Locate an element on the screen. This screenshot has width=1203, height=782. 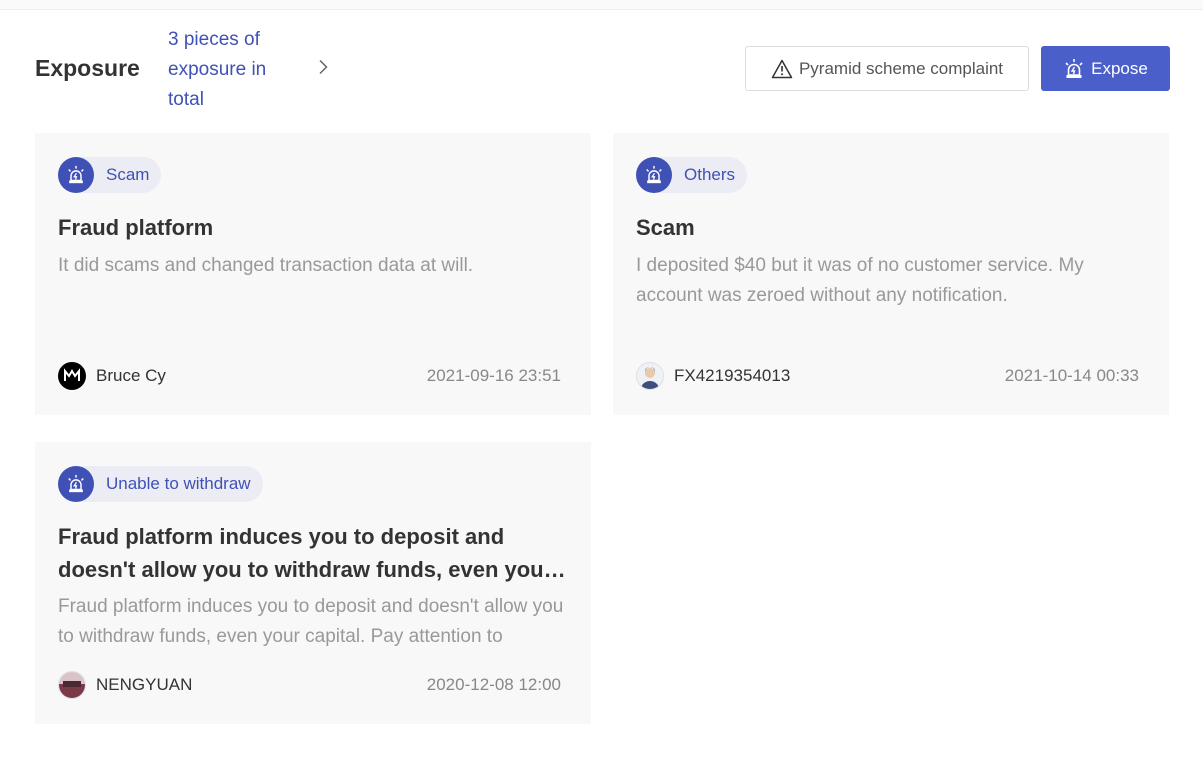
warning-icon is located at coordinates (782, 68).